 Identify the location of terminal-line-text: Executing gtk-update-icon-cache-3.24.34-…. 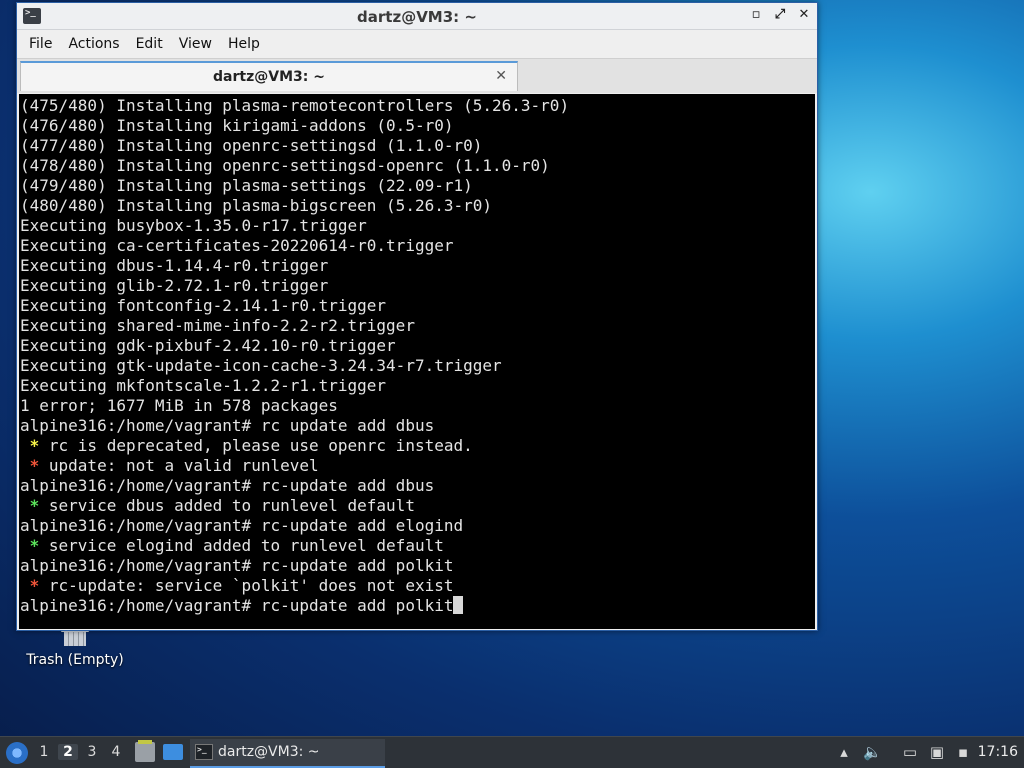
(261, 365).